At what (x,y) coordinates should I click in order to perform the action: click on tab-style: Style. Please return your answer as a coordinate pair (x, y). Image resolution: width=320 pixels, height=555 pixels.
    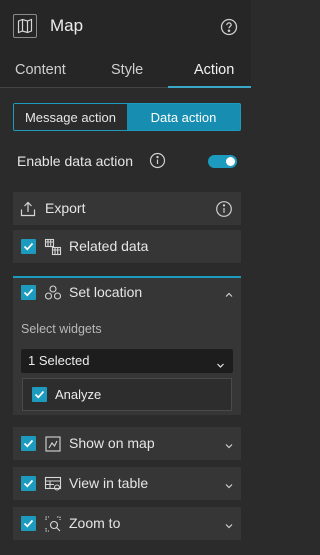
    Looking at the image, I should click on (127, 70).